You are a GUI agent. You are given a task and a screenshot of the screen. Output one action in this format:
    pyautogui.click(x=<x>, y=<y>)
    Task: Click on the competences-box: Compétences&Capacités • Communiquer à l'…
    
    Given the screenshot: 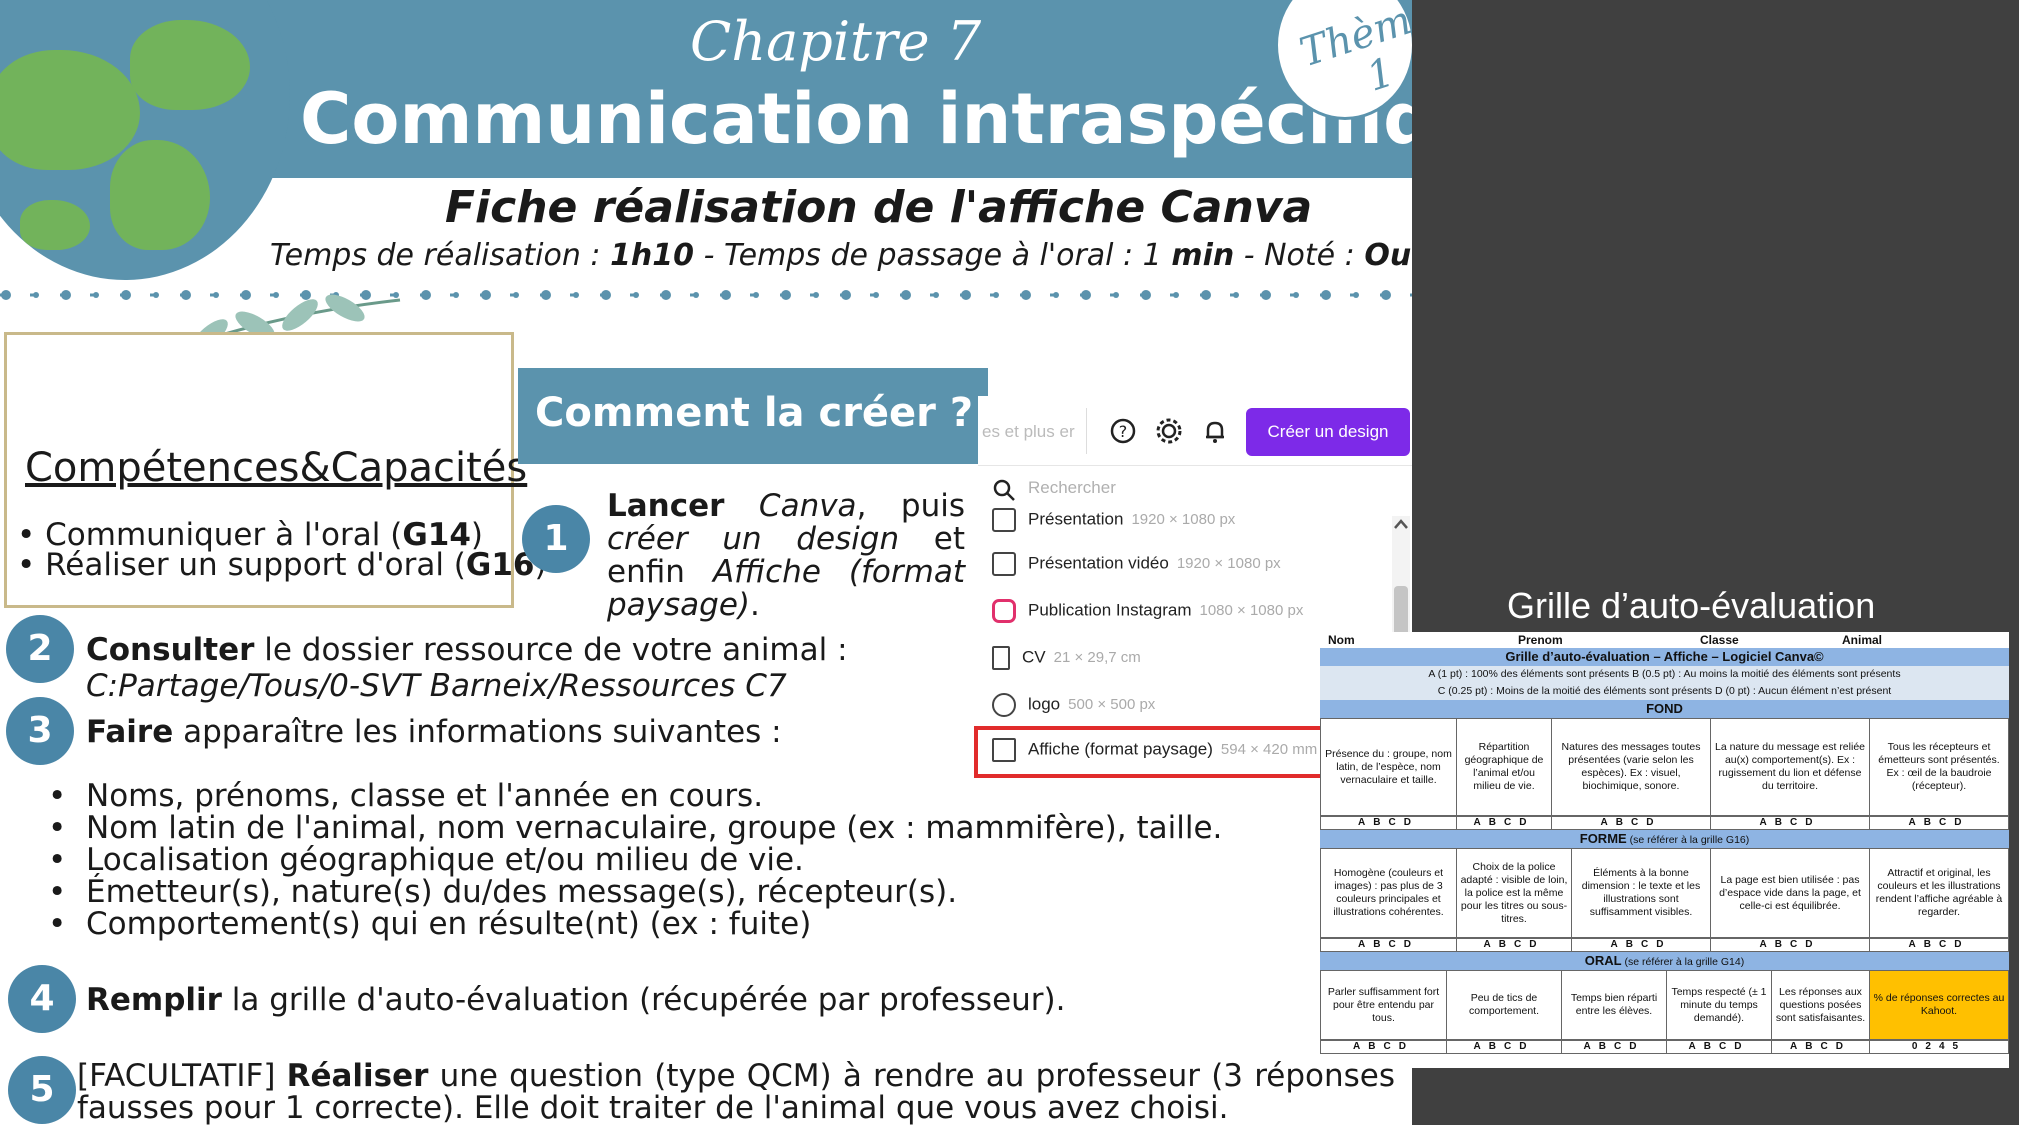 What is the action you would take?
    pyautogui.click(x=275, y=470)
    